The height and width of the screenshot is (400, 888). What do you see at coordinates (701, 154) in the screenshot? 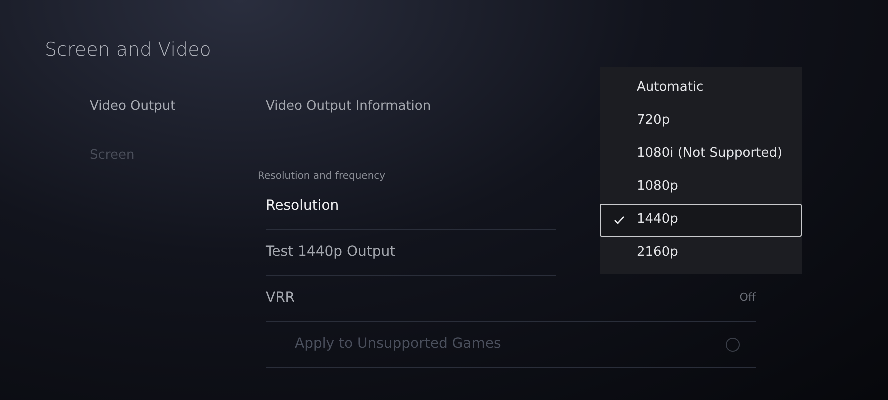
I see `dropdown-option: 1080i (Not Supported)` at bounding box center [701, 154].